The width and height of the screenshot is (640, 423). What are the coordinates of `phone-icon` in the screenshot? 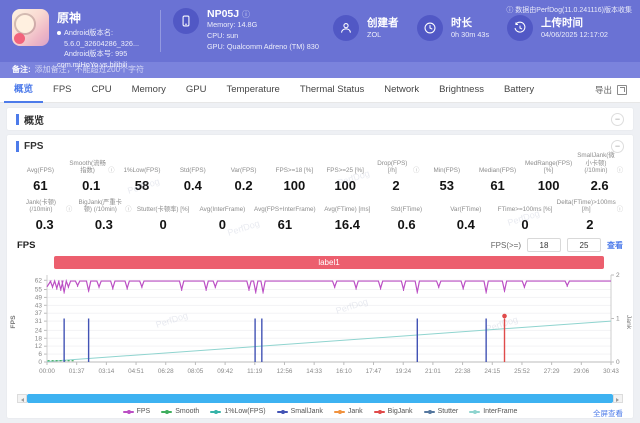 It's located at (186, 21).